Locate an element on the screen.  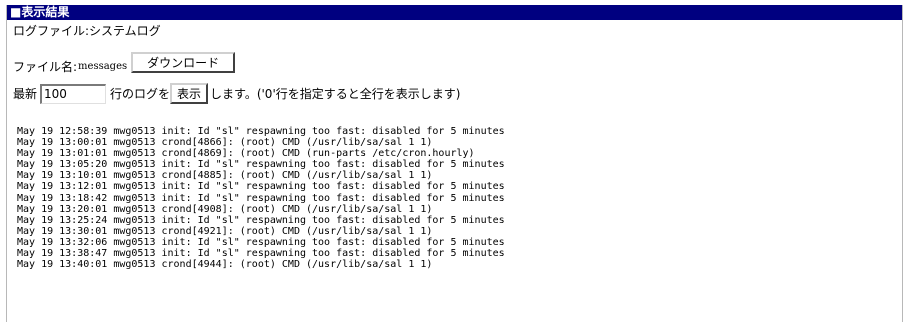
latest-lines-row: 最新 行のログを 表示 します。('0'行を指定すると全行を表示します) is located at coordinates (236, 93).